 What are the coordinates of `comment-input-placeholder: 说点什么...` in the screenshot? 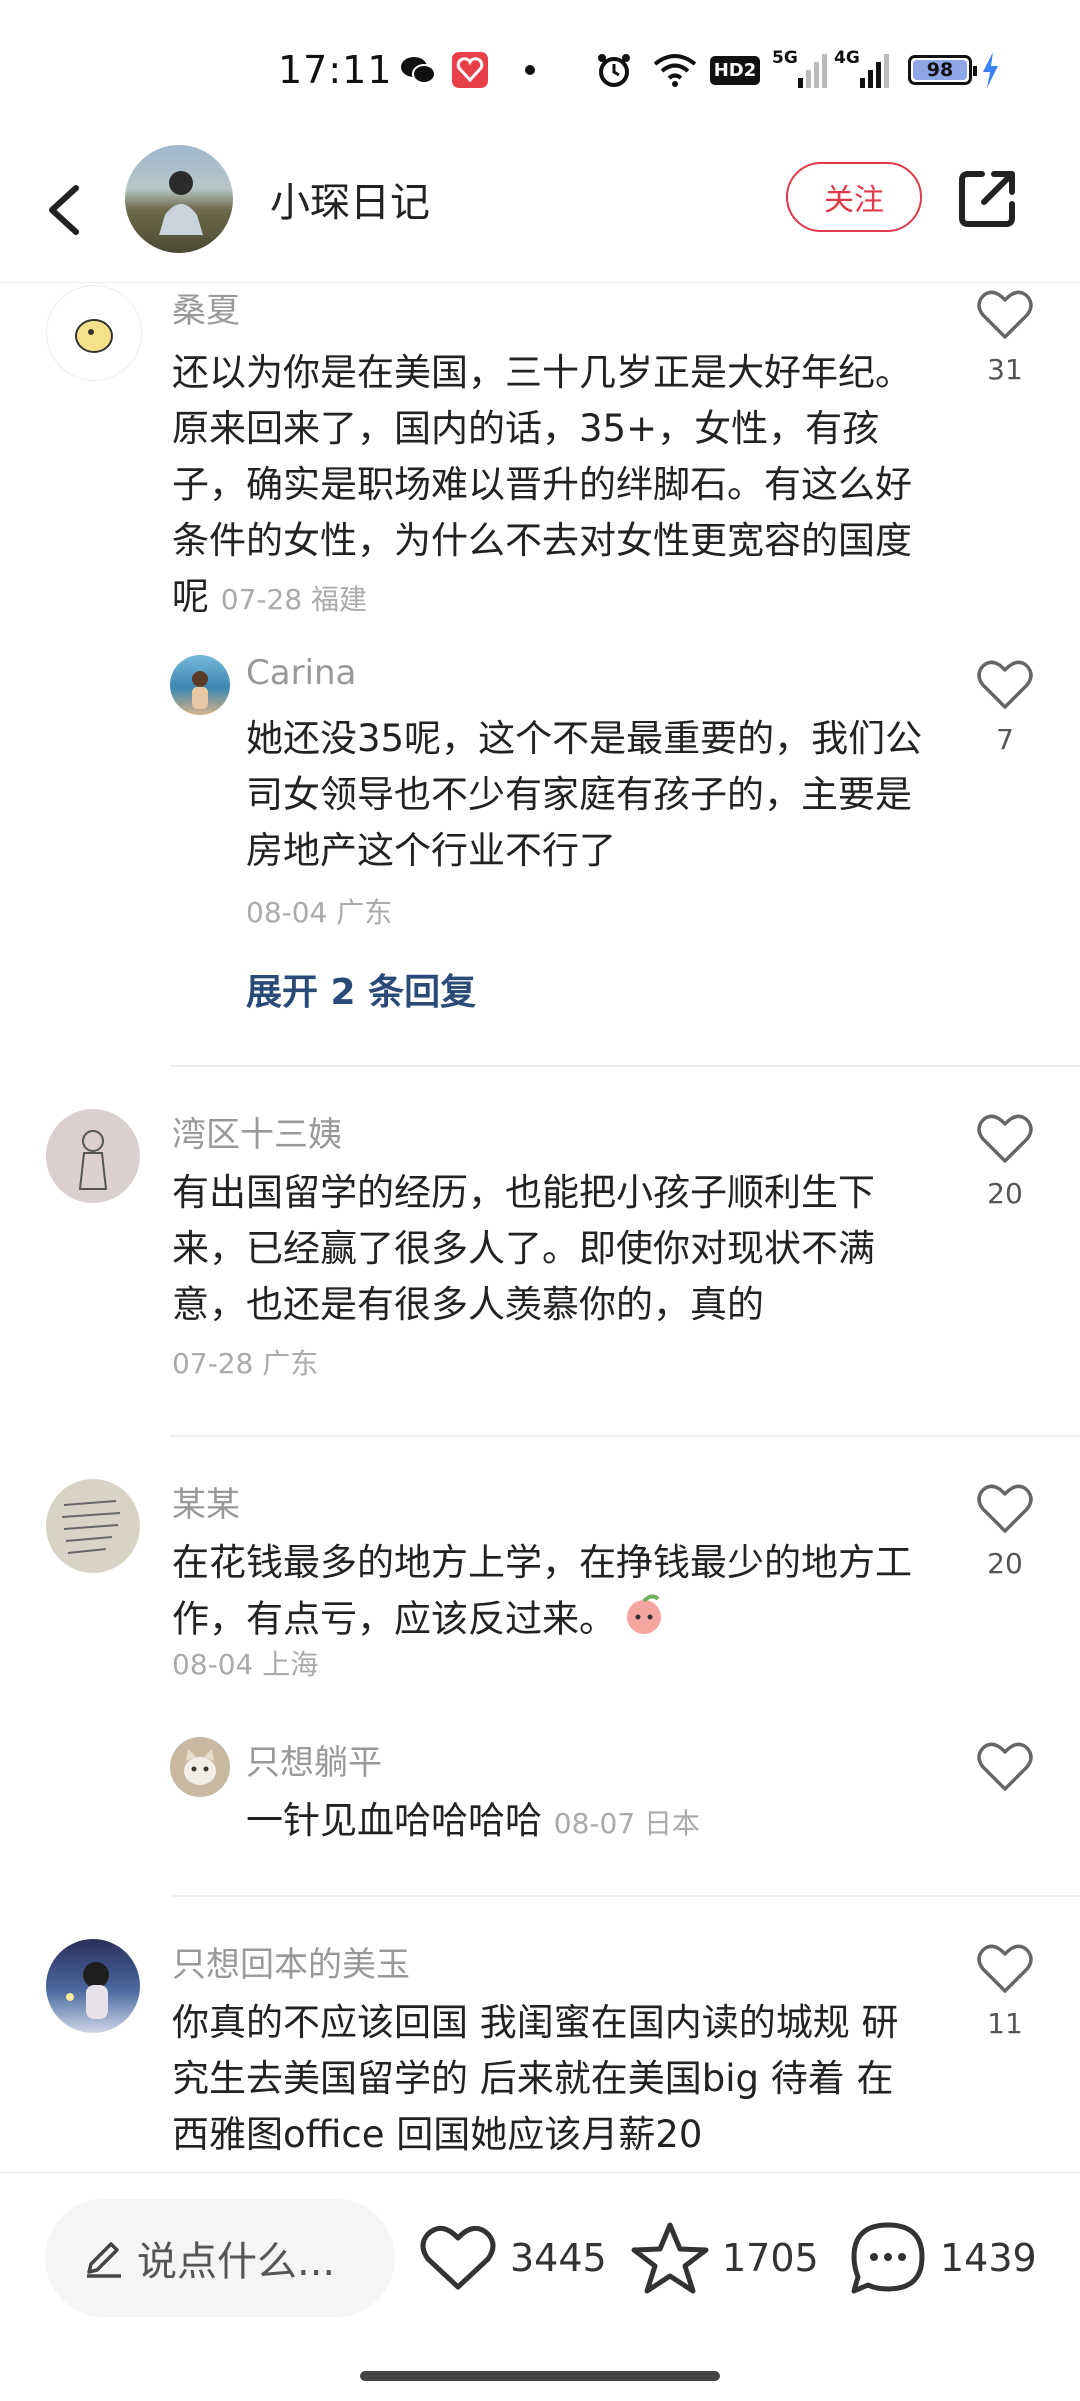 It's located at (236, 2262).